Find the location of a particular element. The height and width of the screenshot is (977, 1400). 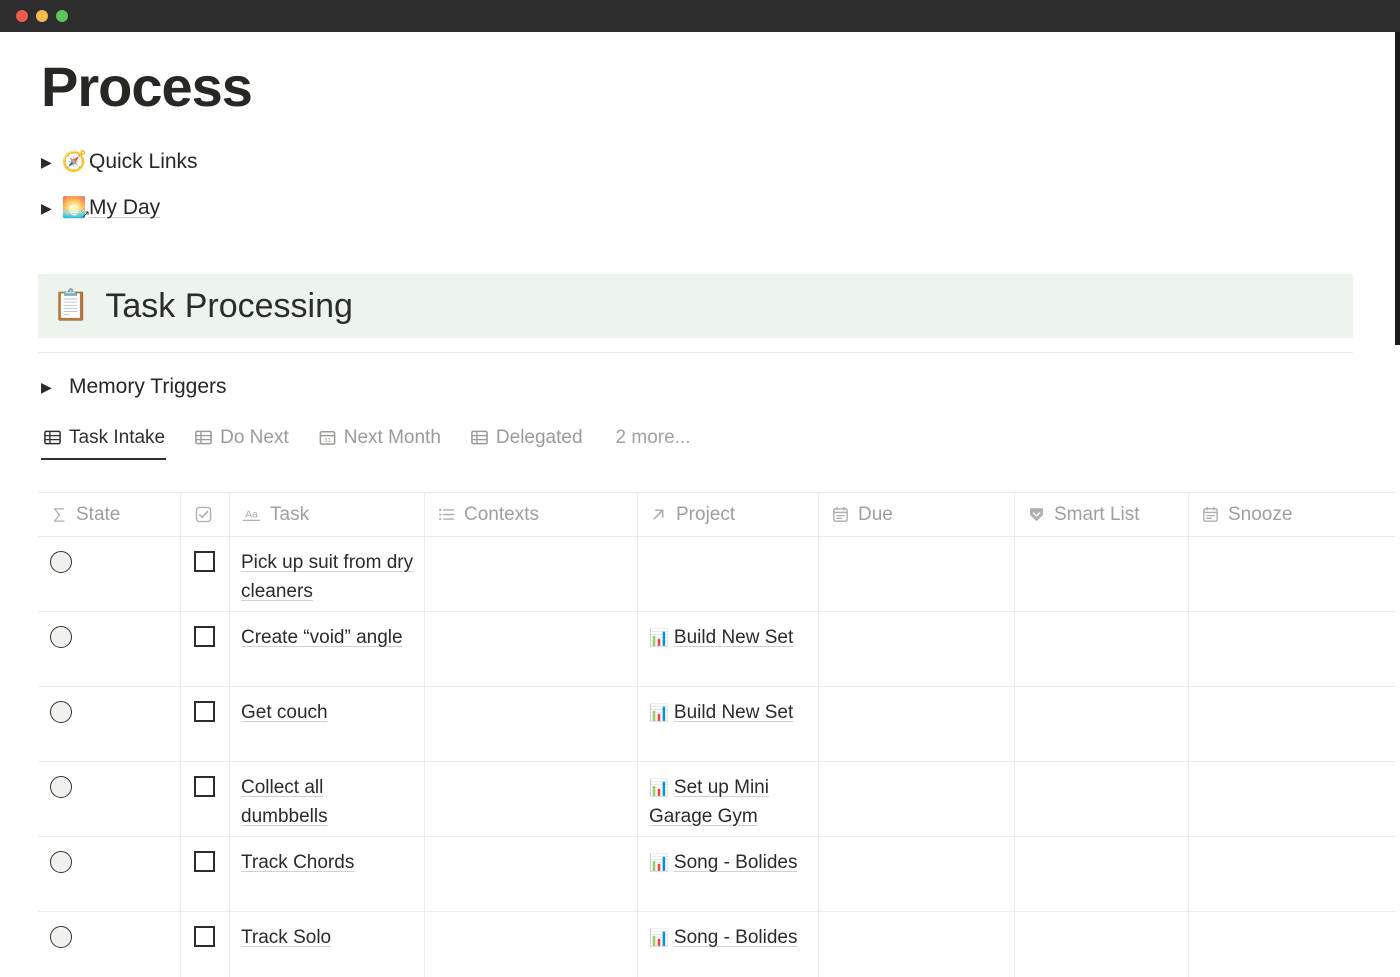

column-header-state: State is located at coordinates (109, 514).